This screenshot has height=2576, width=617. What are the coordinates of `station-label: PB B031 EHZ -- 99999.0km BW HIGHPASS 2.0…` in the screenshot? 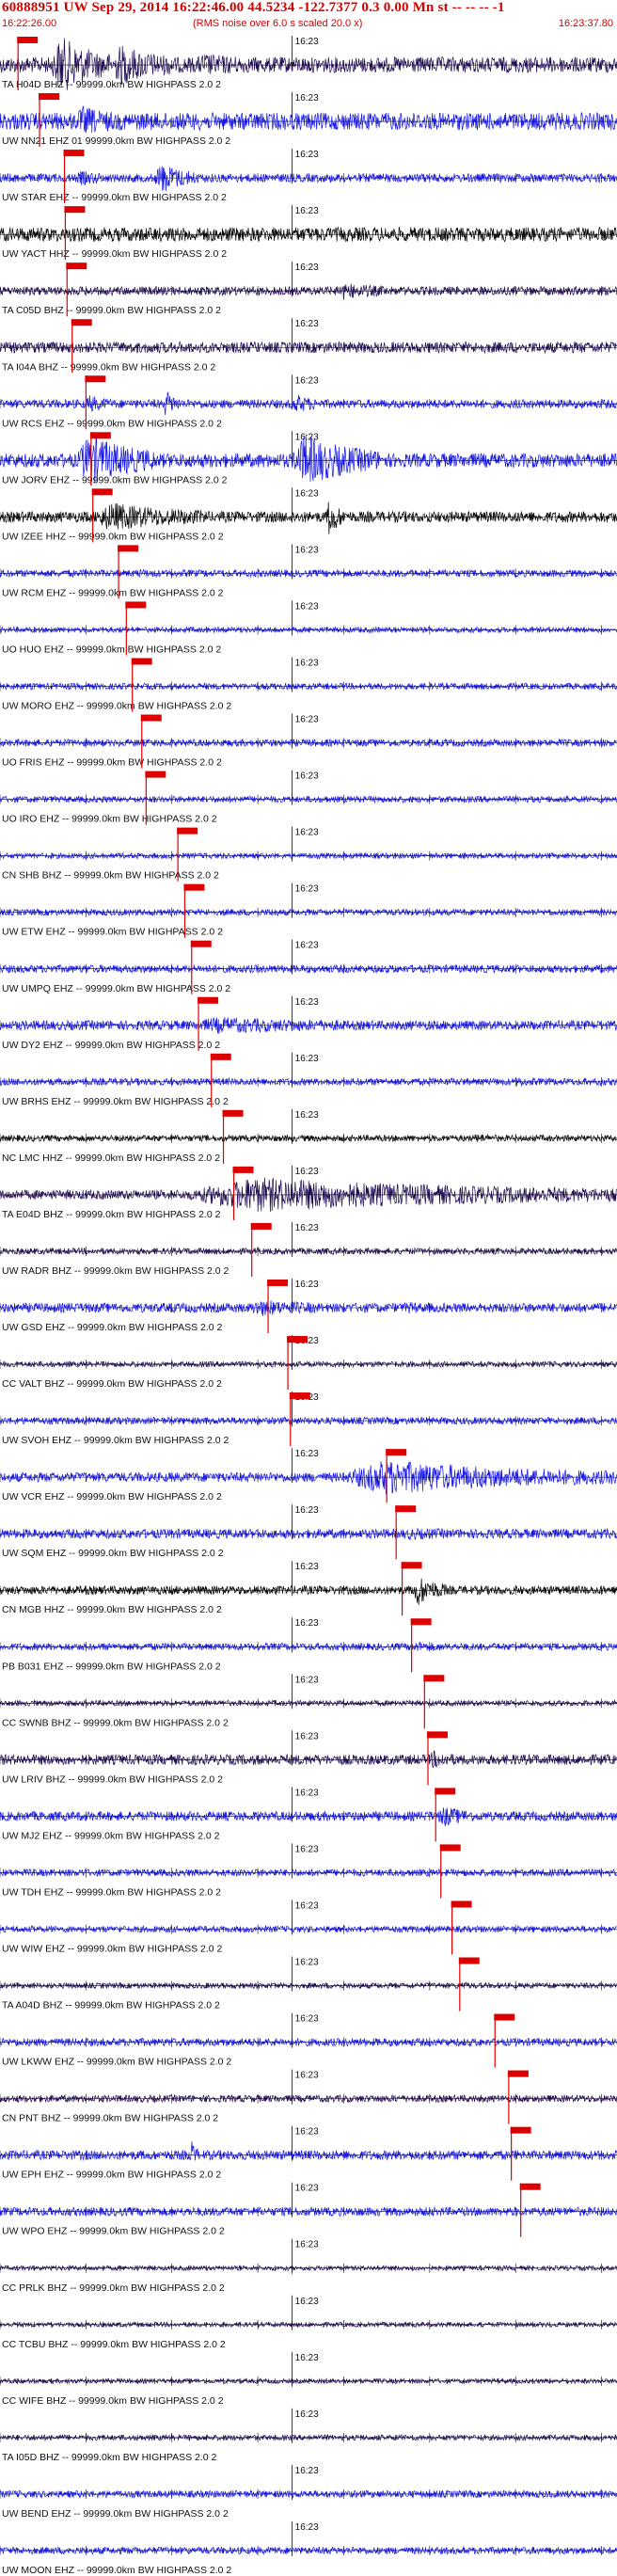 It's located at (112, 1666).